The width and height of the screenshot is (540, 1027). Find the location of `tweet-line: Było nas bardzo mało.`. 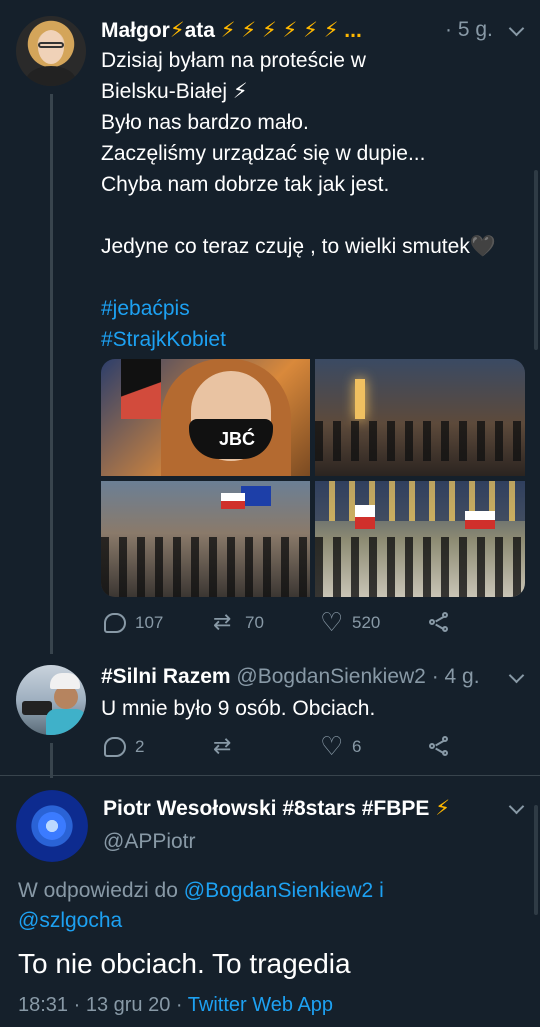

tweet-line: Było nas bardzo mało. is located at coordinates (205, 122).